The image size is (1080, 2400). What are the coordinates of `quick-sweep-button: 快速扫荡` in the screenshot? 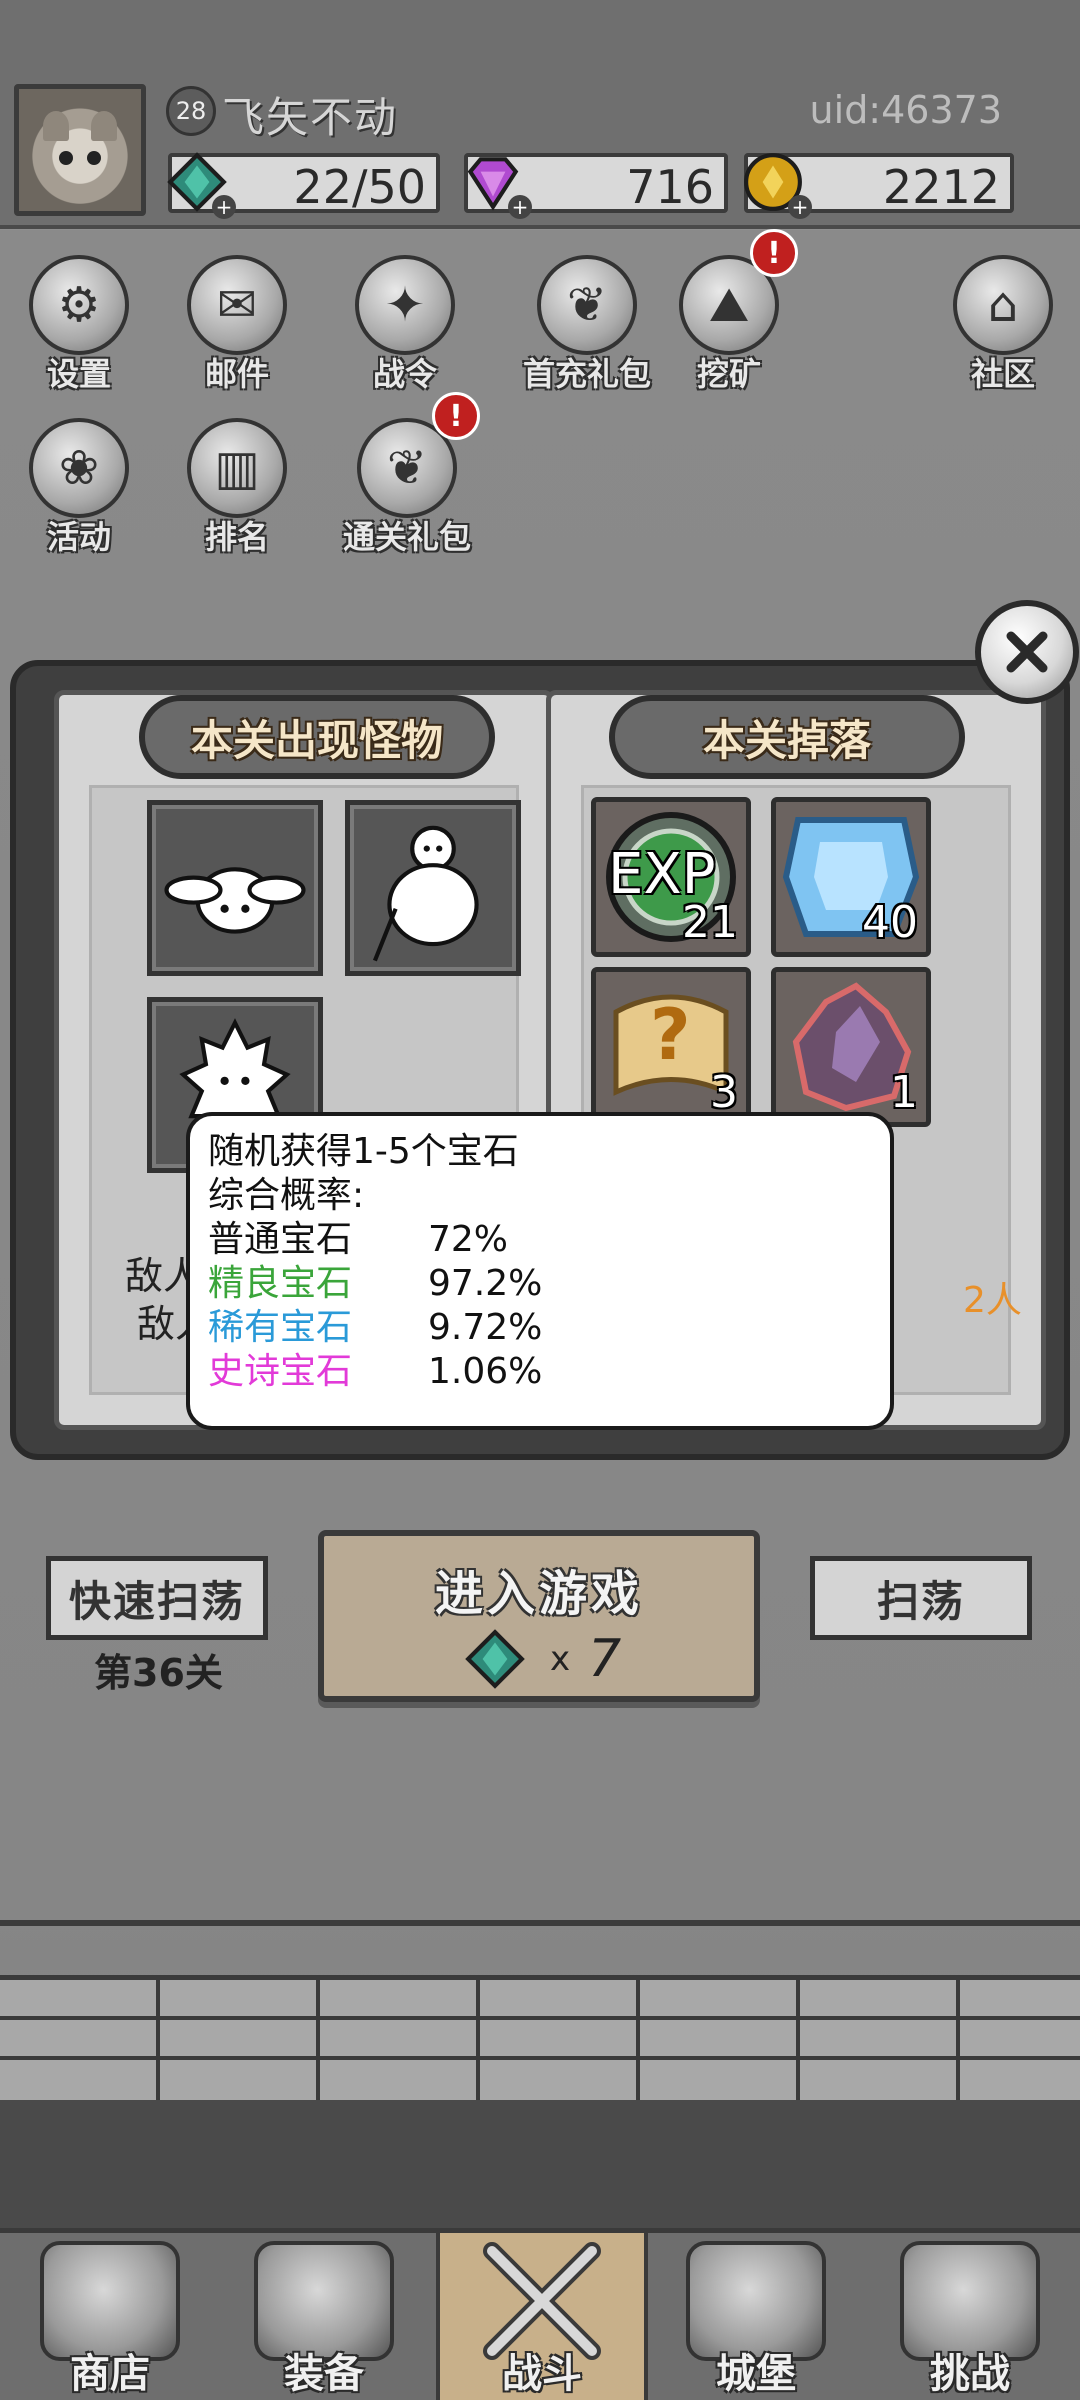 It's located at (157, 1598).